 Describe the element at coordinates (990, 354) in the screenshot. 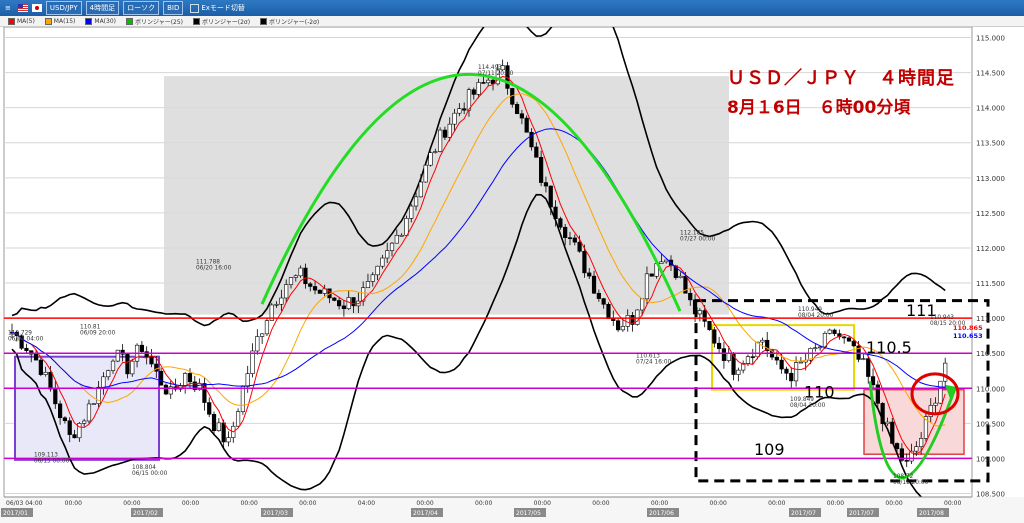

I see `y-tick-label: 110.500` at that location.